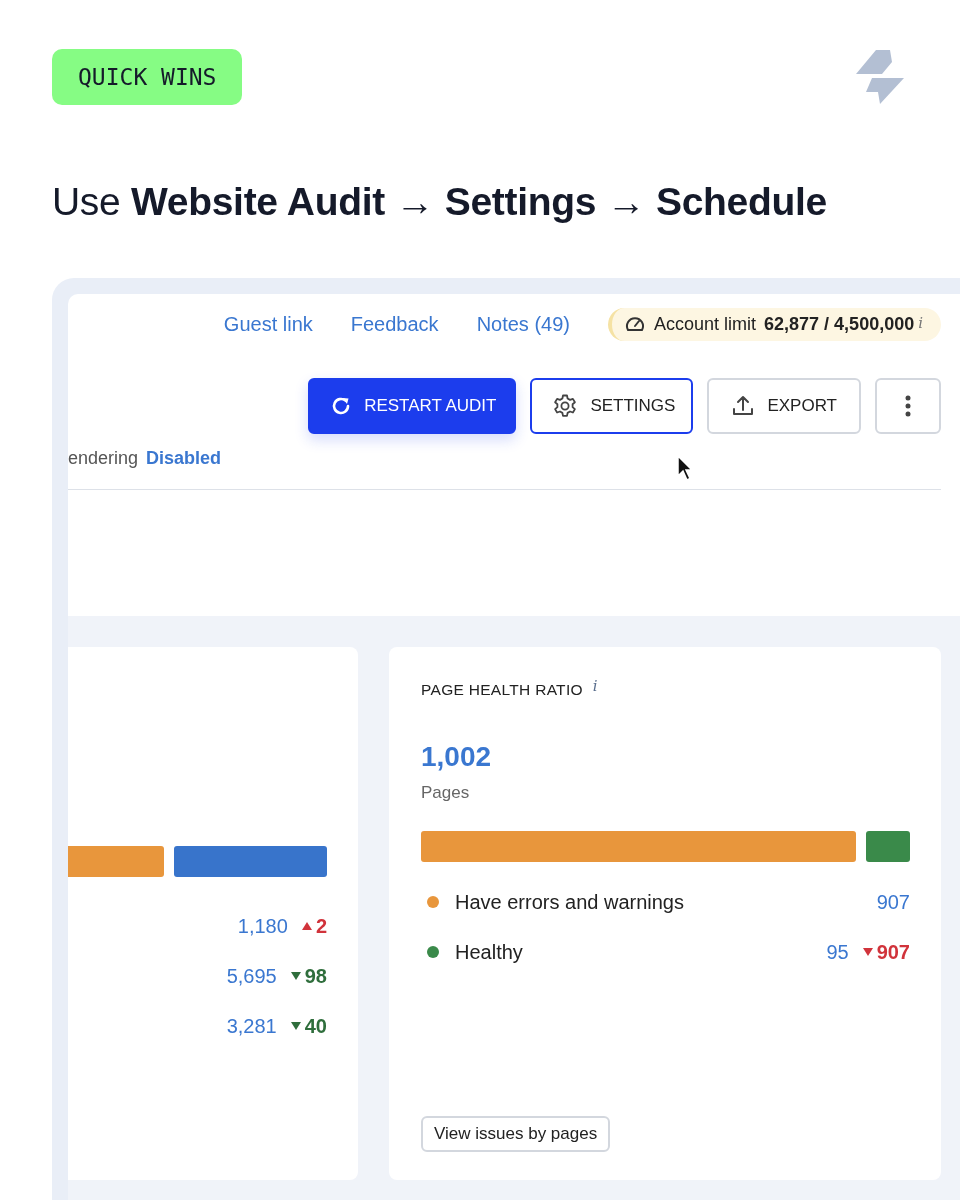 This screenshot has height=1200, width=960. What do you see at coordinates (321, 926) in the screenshot?
I see `change-value: 2` at bounding box center [321, 926].